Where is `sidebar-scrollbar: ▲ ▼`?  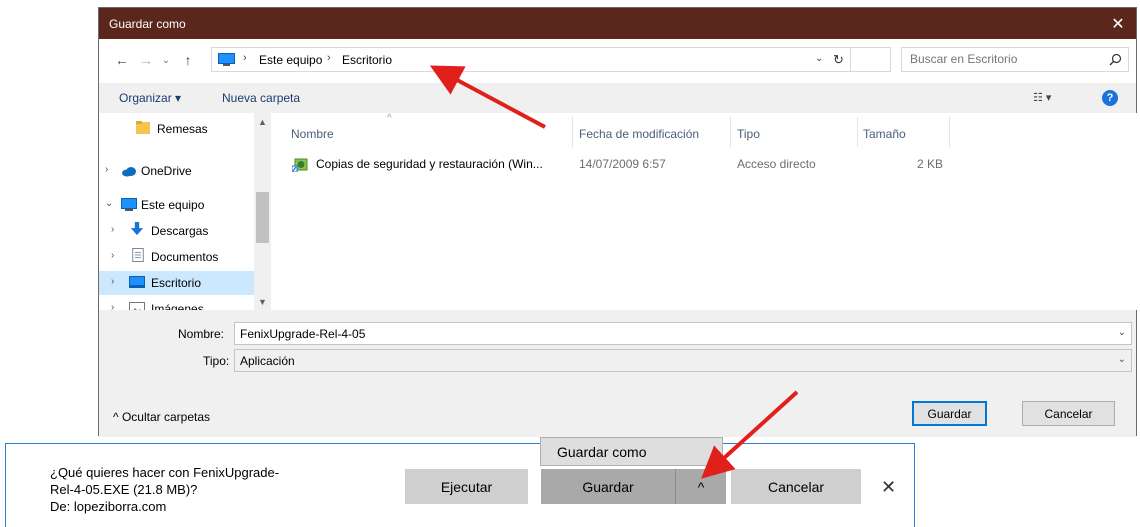
sidebar-scrollbar: ▲ ▼ is located at coordinates (262, 211).